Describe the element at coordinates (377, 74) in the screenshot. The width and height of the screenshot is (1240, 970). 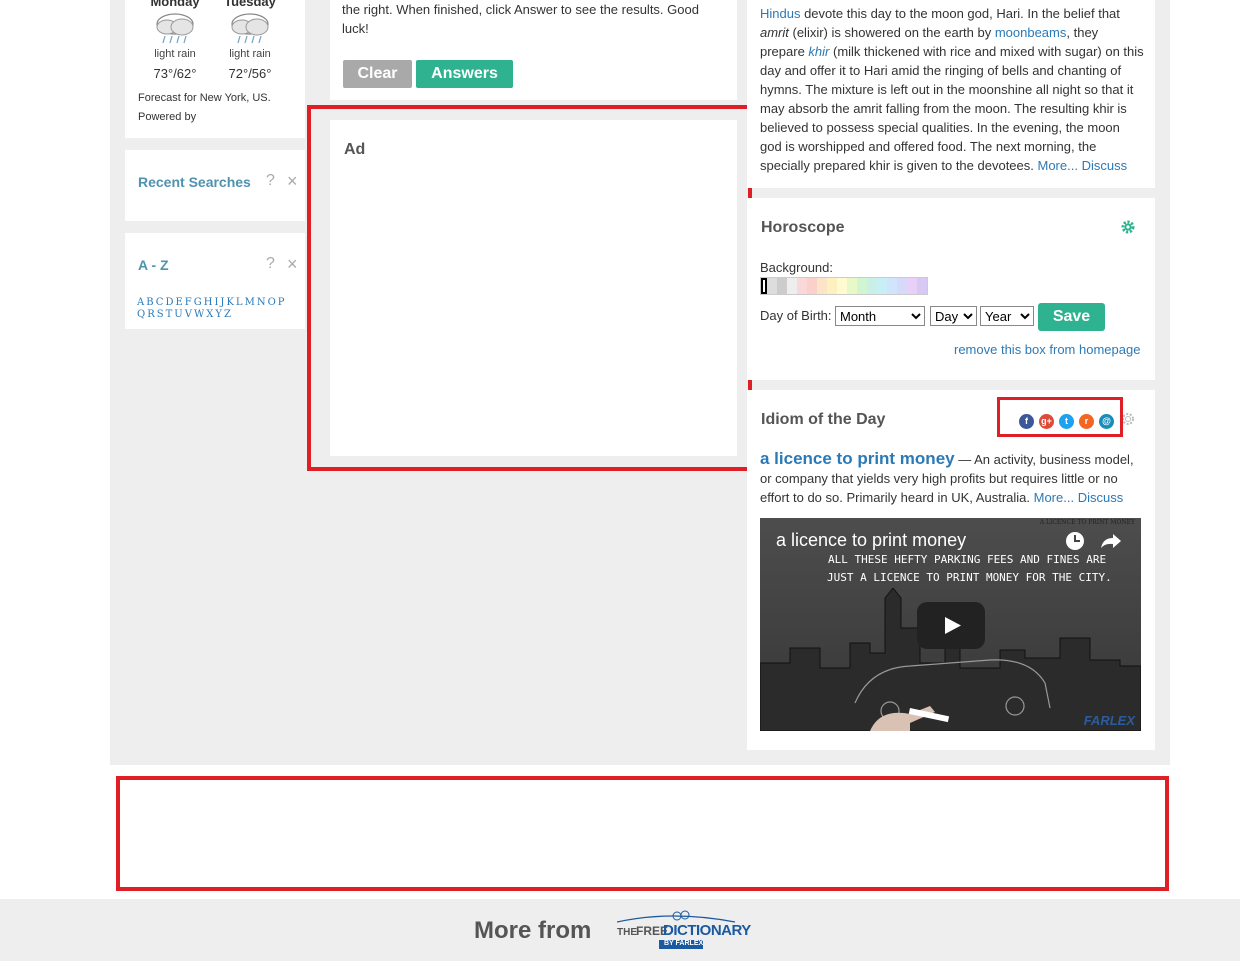
I see `clear-button: Clear` at that location.